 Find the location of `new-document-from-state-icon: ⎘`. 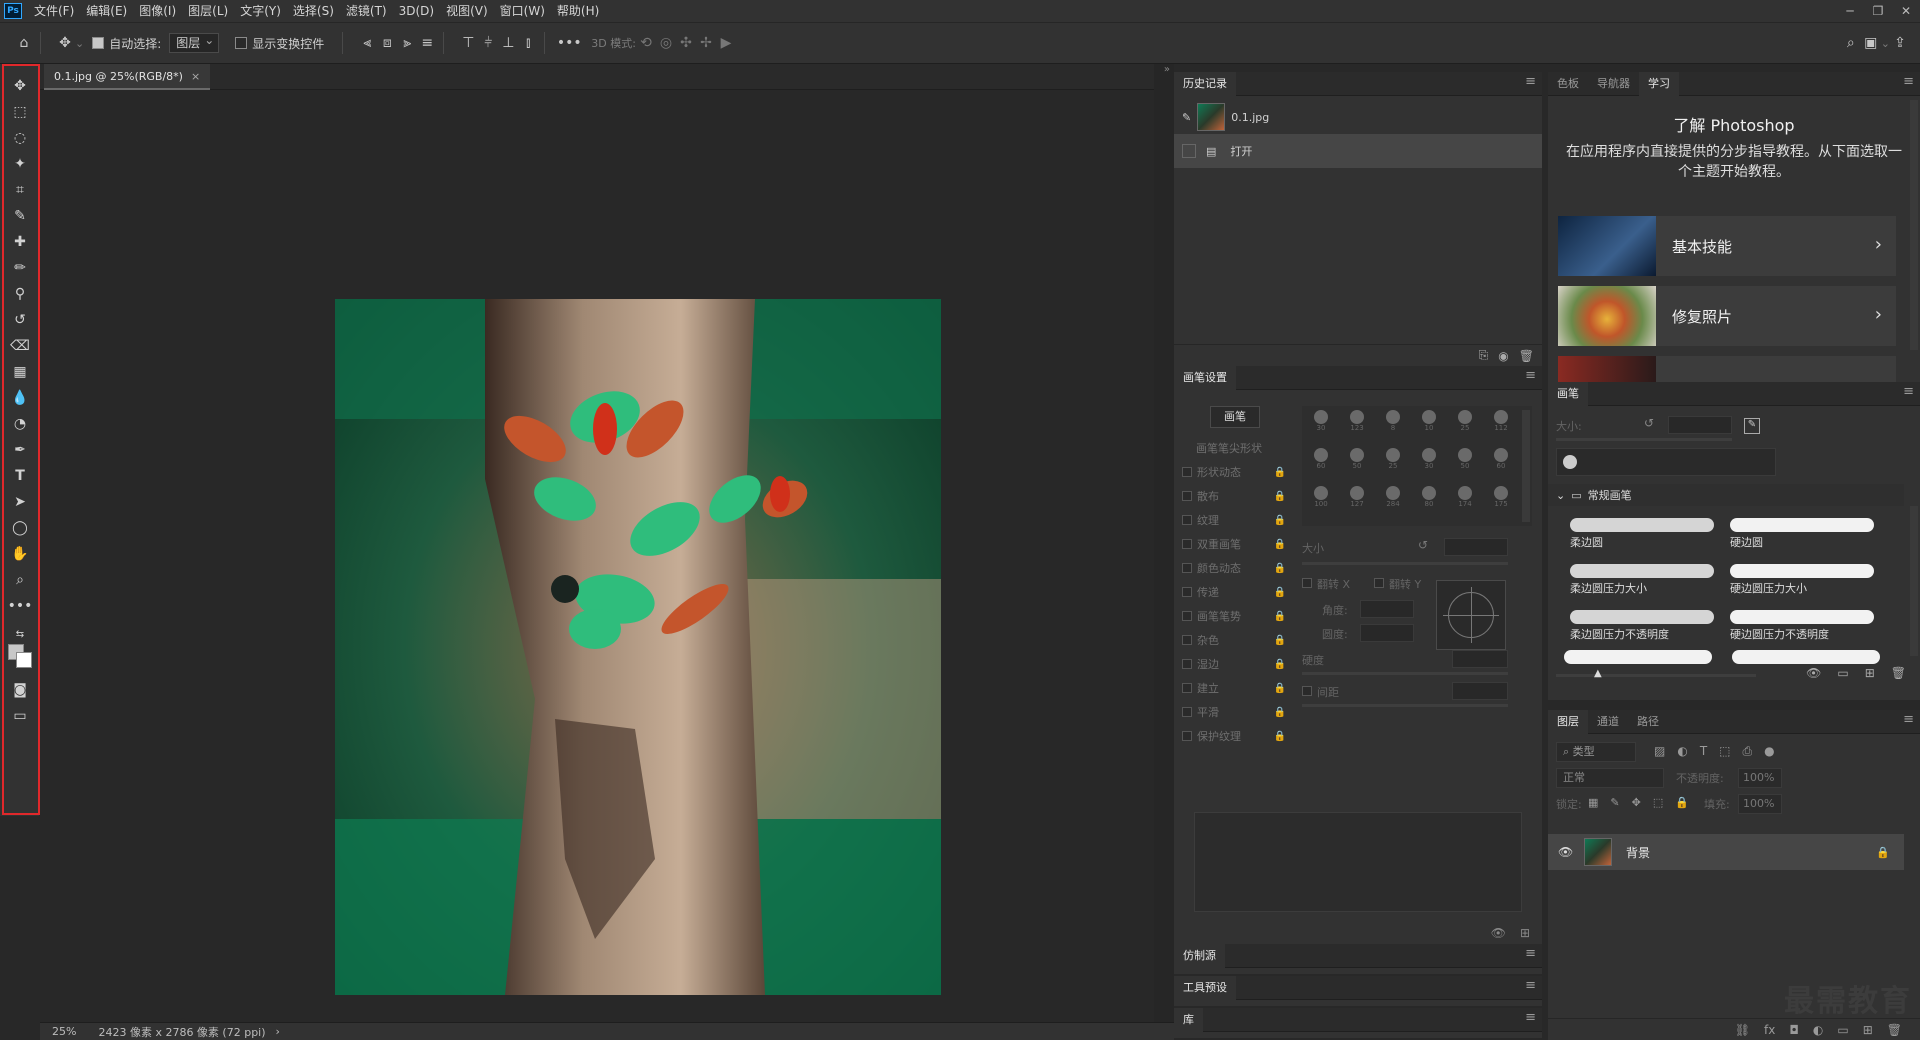

new-document-from-state-icon: ⎘ is located at coordinates (1484, 355).